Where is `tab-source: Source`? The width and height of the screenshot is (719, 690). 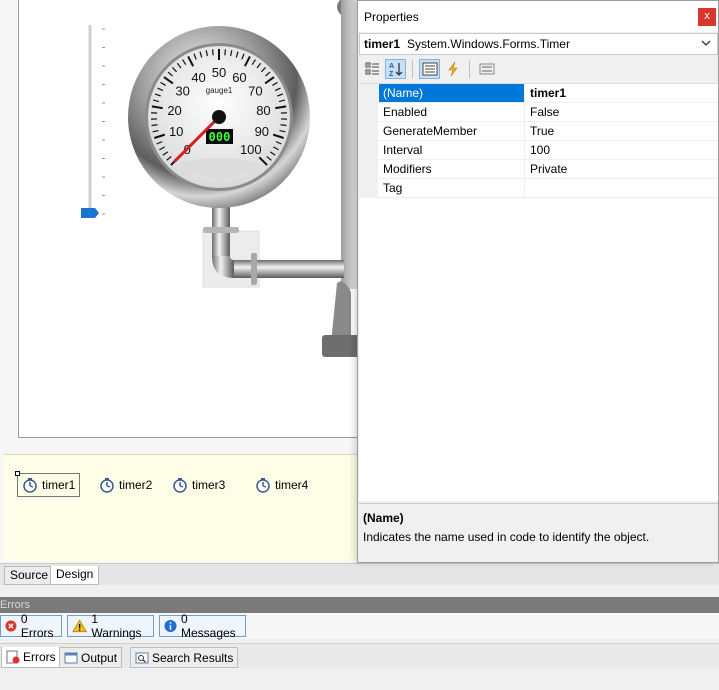
tab-source: Source is located at coordinates (29, 575).